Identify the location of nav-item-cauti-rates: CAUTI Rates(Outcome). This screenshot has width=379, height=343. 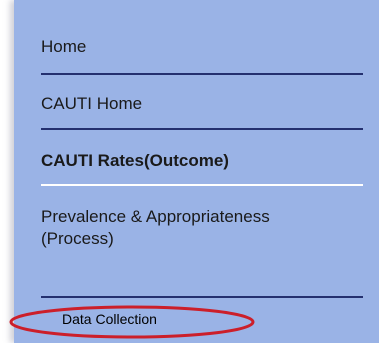
(135, 161).